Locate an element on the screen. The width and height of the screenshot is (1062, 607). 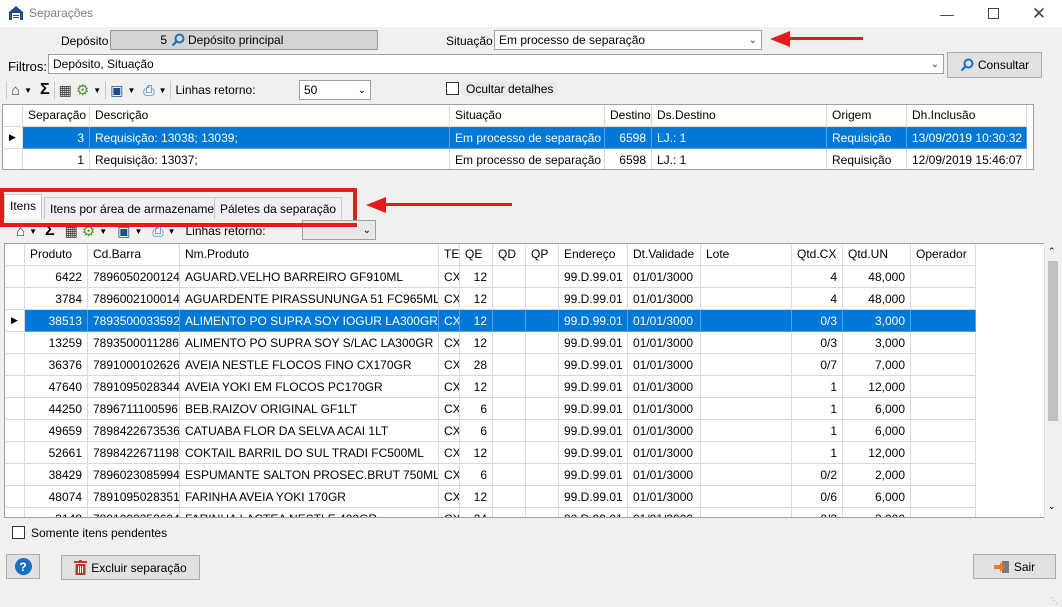
table-cell: 3784 is located at coordinates (56, 299).